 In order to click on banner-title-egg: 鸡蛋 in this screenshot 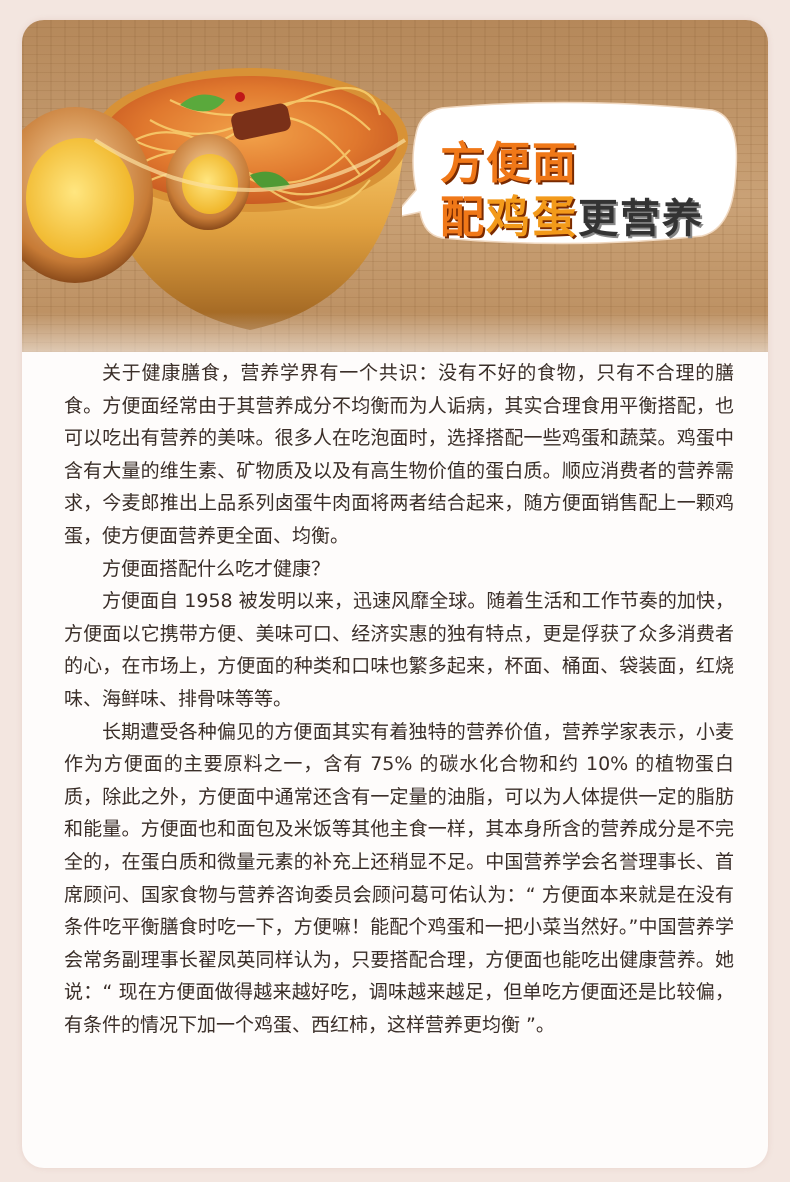, I will do `click(532, 217)`.